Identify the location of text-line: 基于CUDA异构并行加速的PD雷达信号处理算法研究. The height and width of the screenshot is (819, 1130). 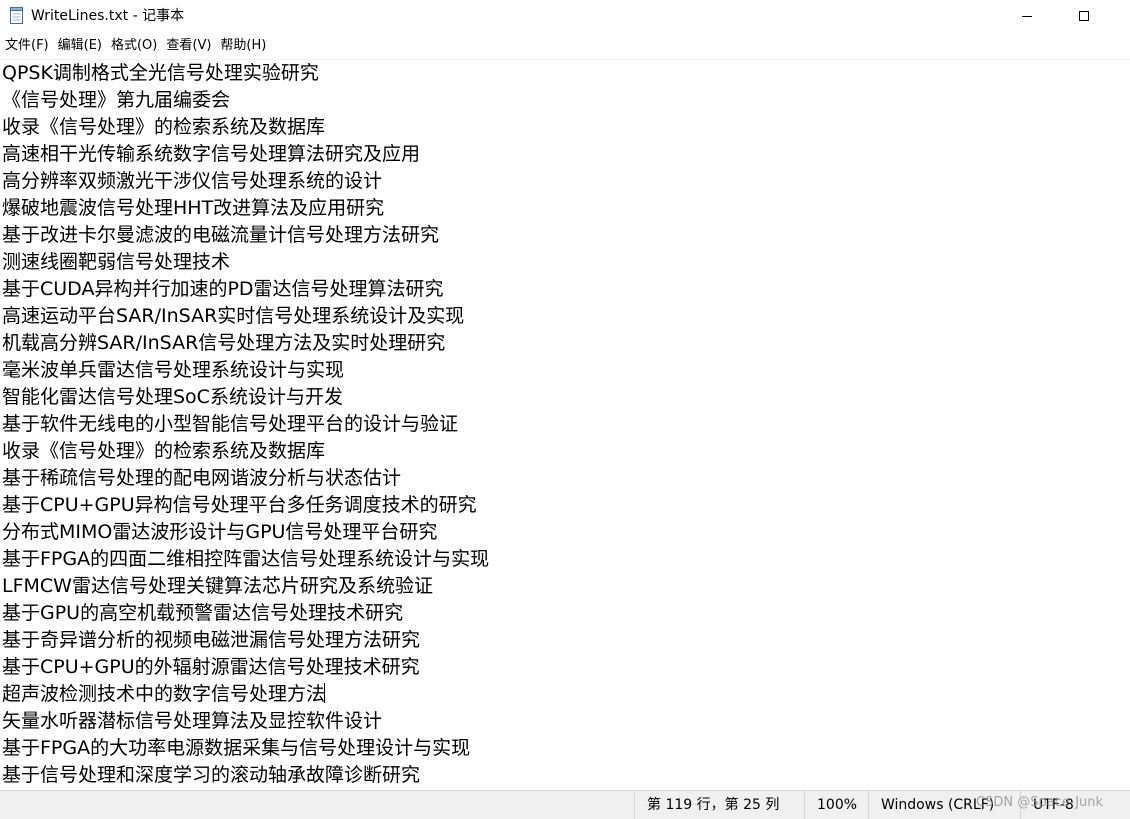
(565, 289).